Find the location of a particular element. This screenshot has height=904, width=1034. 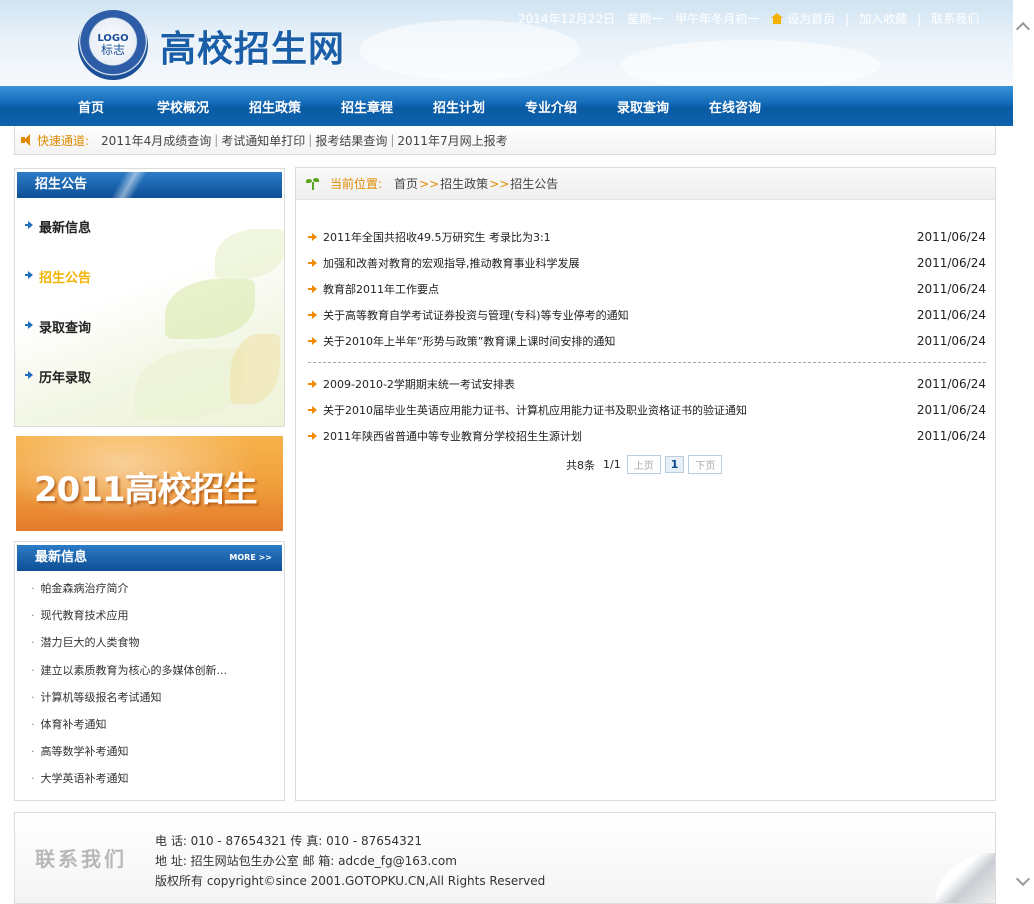

article-title: 关于高等教育自学考试证券投资与管理(专科)等专业停考的通知 is located at coordinates (476, 315).